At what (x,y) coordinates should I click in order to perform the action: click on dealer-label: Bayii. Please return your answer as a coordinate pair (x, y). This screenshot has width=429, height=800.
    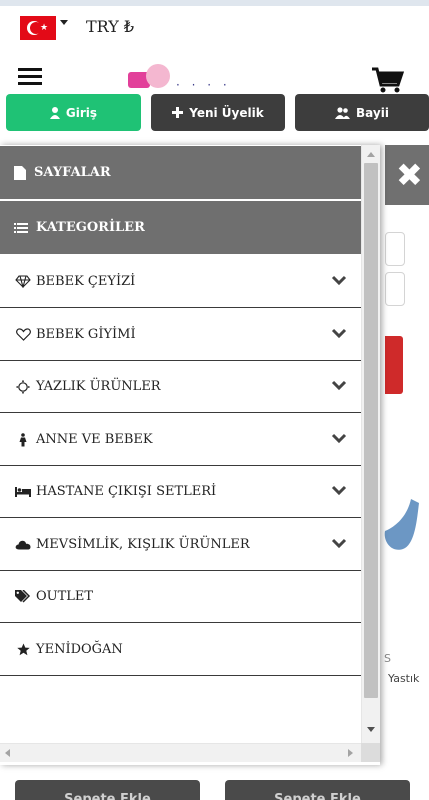
    Looking at the image, I should click on (372, 112).